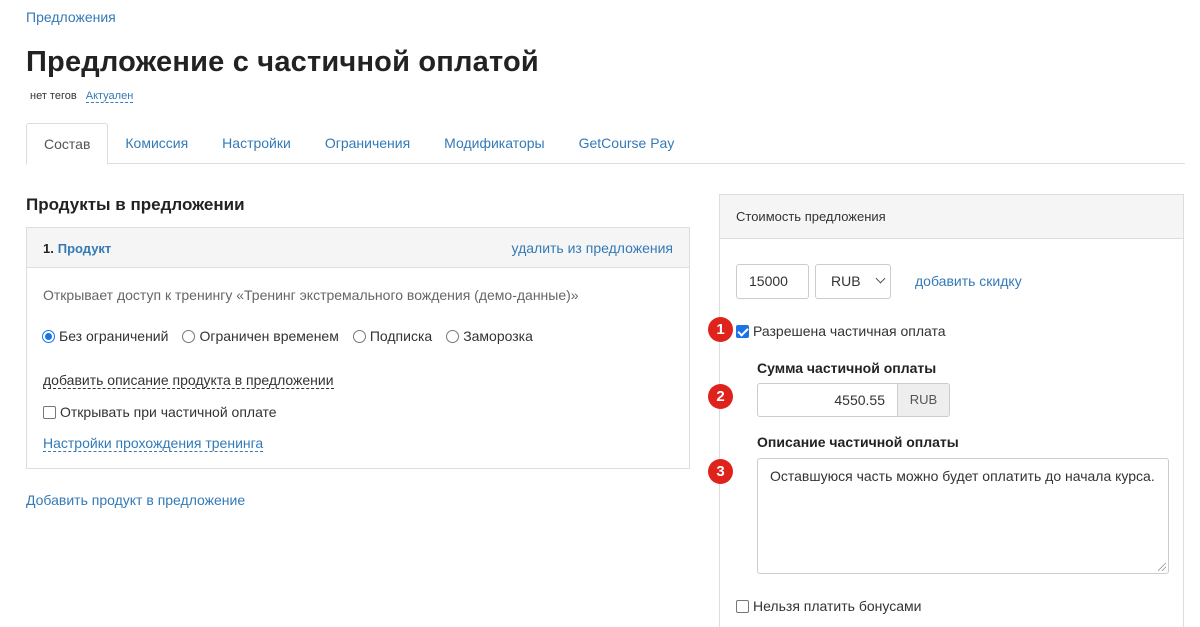  I want to click on tab-commission: Комиссия, so click(156, 143).